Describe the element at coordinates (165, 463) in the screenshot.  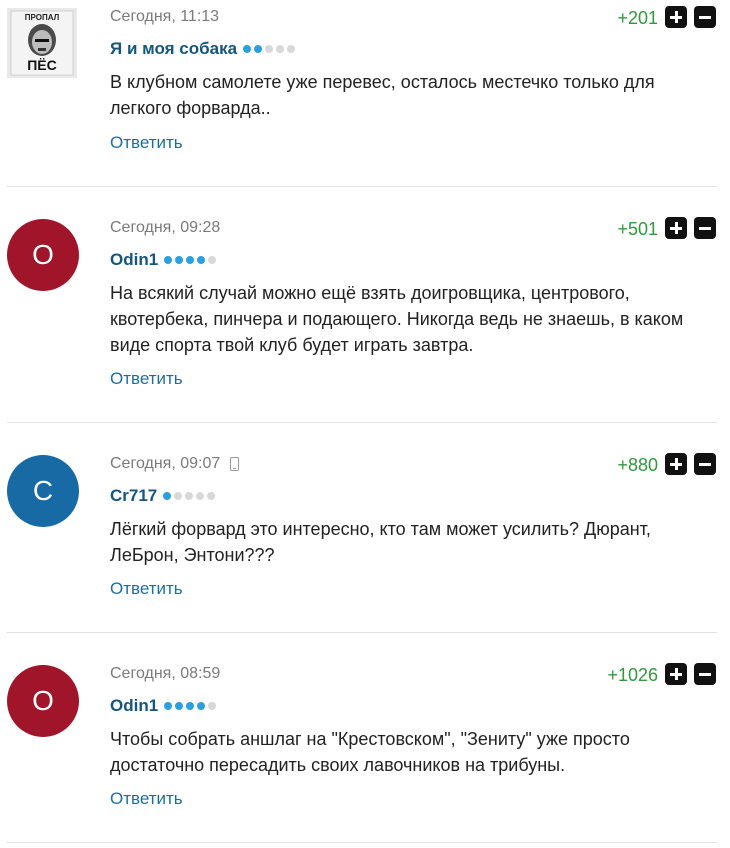
I see `comment-date: Сегодня, 09:07` at that location.